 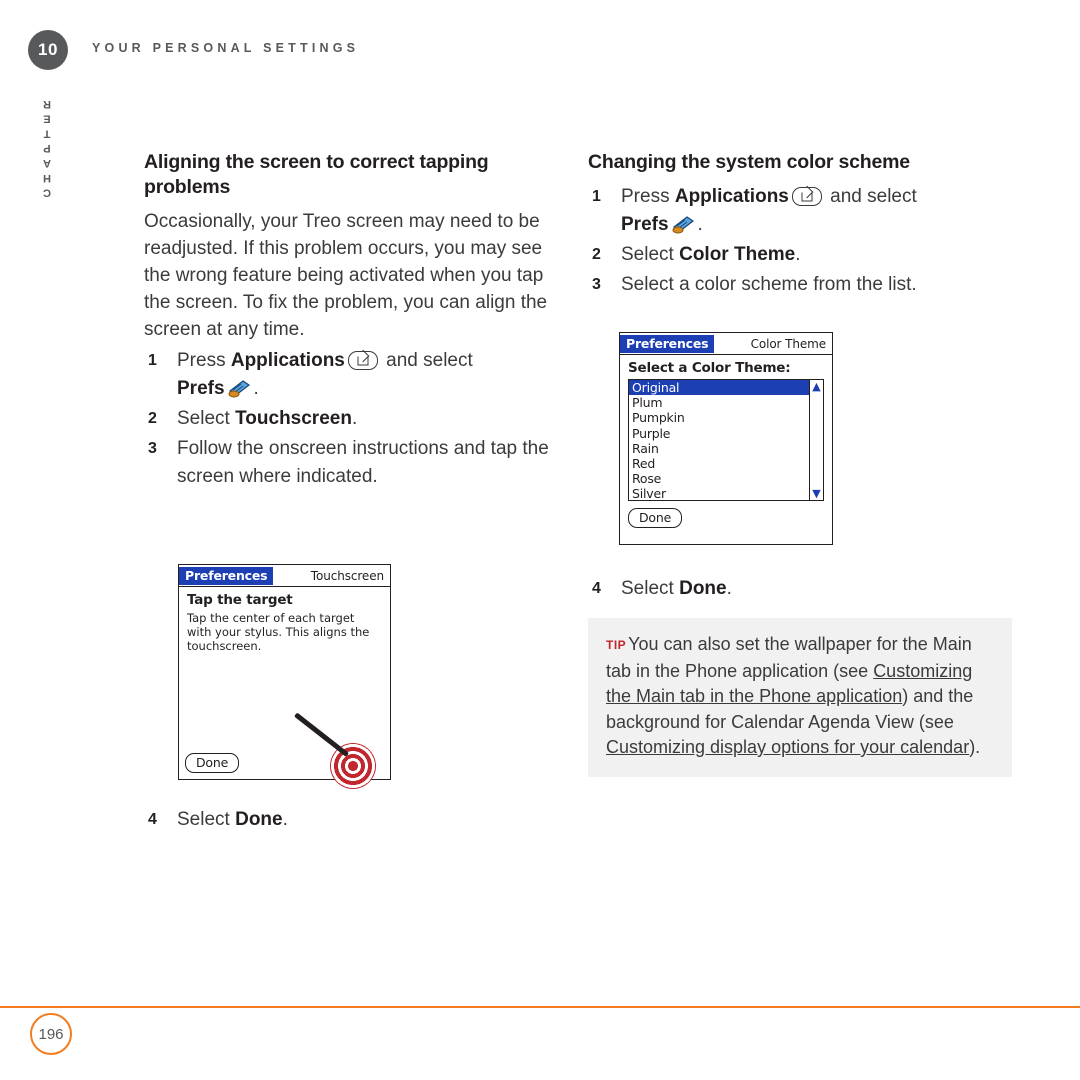 What do you see at coordinates (726, 417) in the screenshot?
I see `list-item: Pumpkin` at bounding box center [726, 417].